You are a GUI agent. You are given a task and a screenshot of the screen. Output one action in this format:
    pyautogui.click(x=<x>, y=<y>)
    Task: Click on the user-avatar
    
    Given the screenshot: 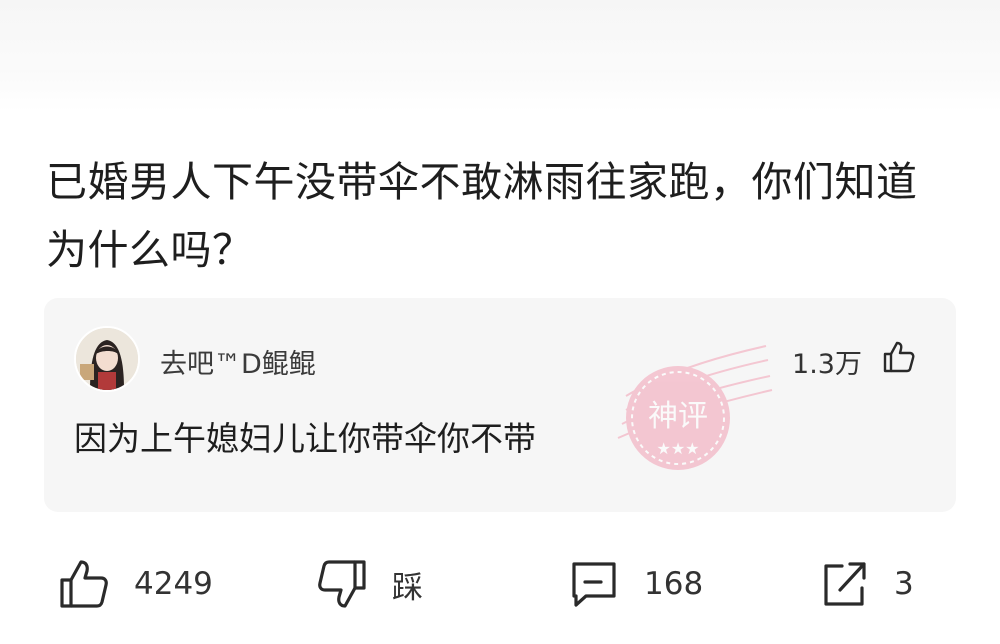 What is the action you would take?
    pyautogui.click(x=107, y=359)
    